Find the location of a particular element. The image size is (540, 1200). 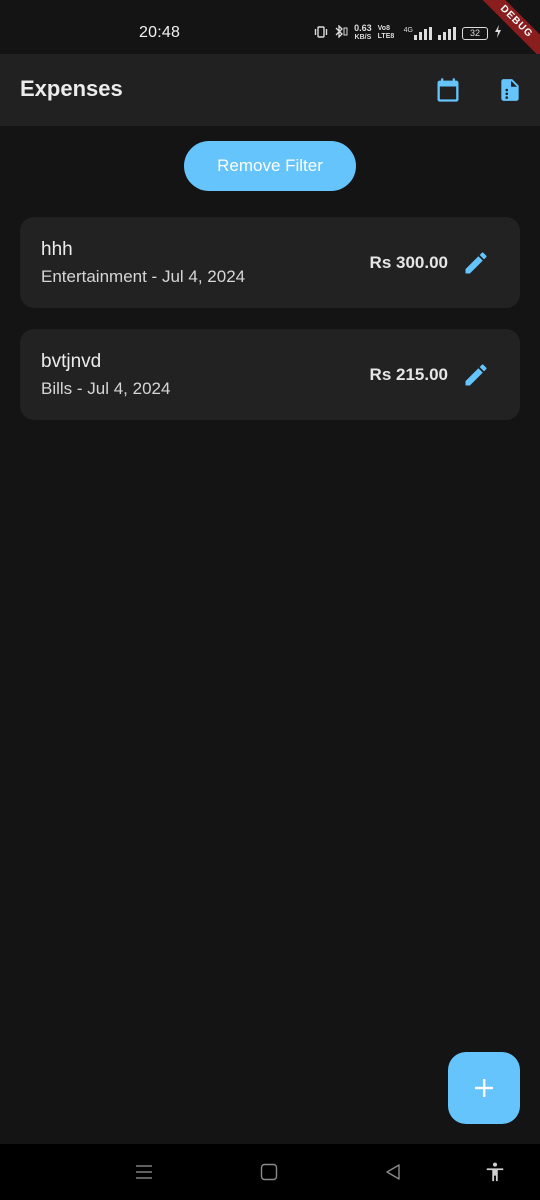

status-icons: 0.63 KB/S Vo8 LTE8 4G 32 is located at coordinates (408, 33).